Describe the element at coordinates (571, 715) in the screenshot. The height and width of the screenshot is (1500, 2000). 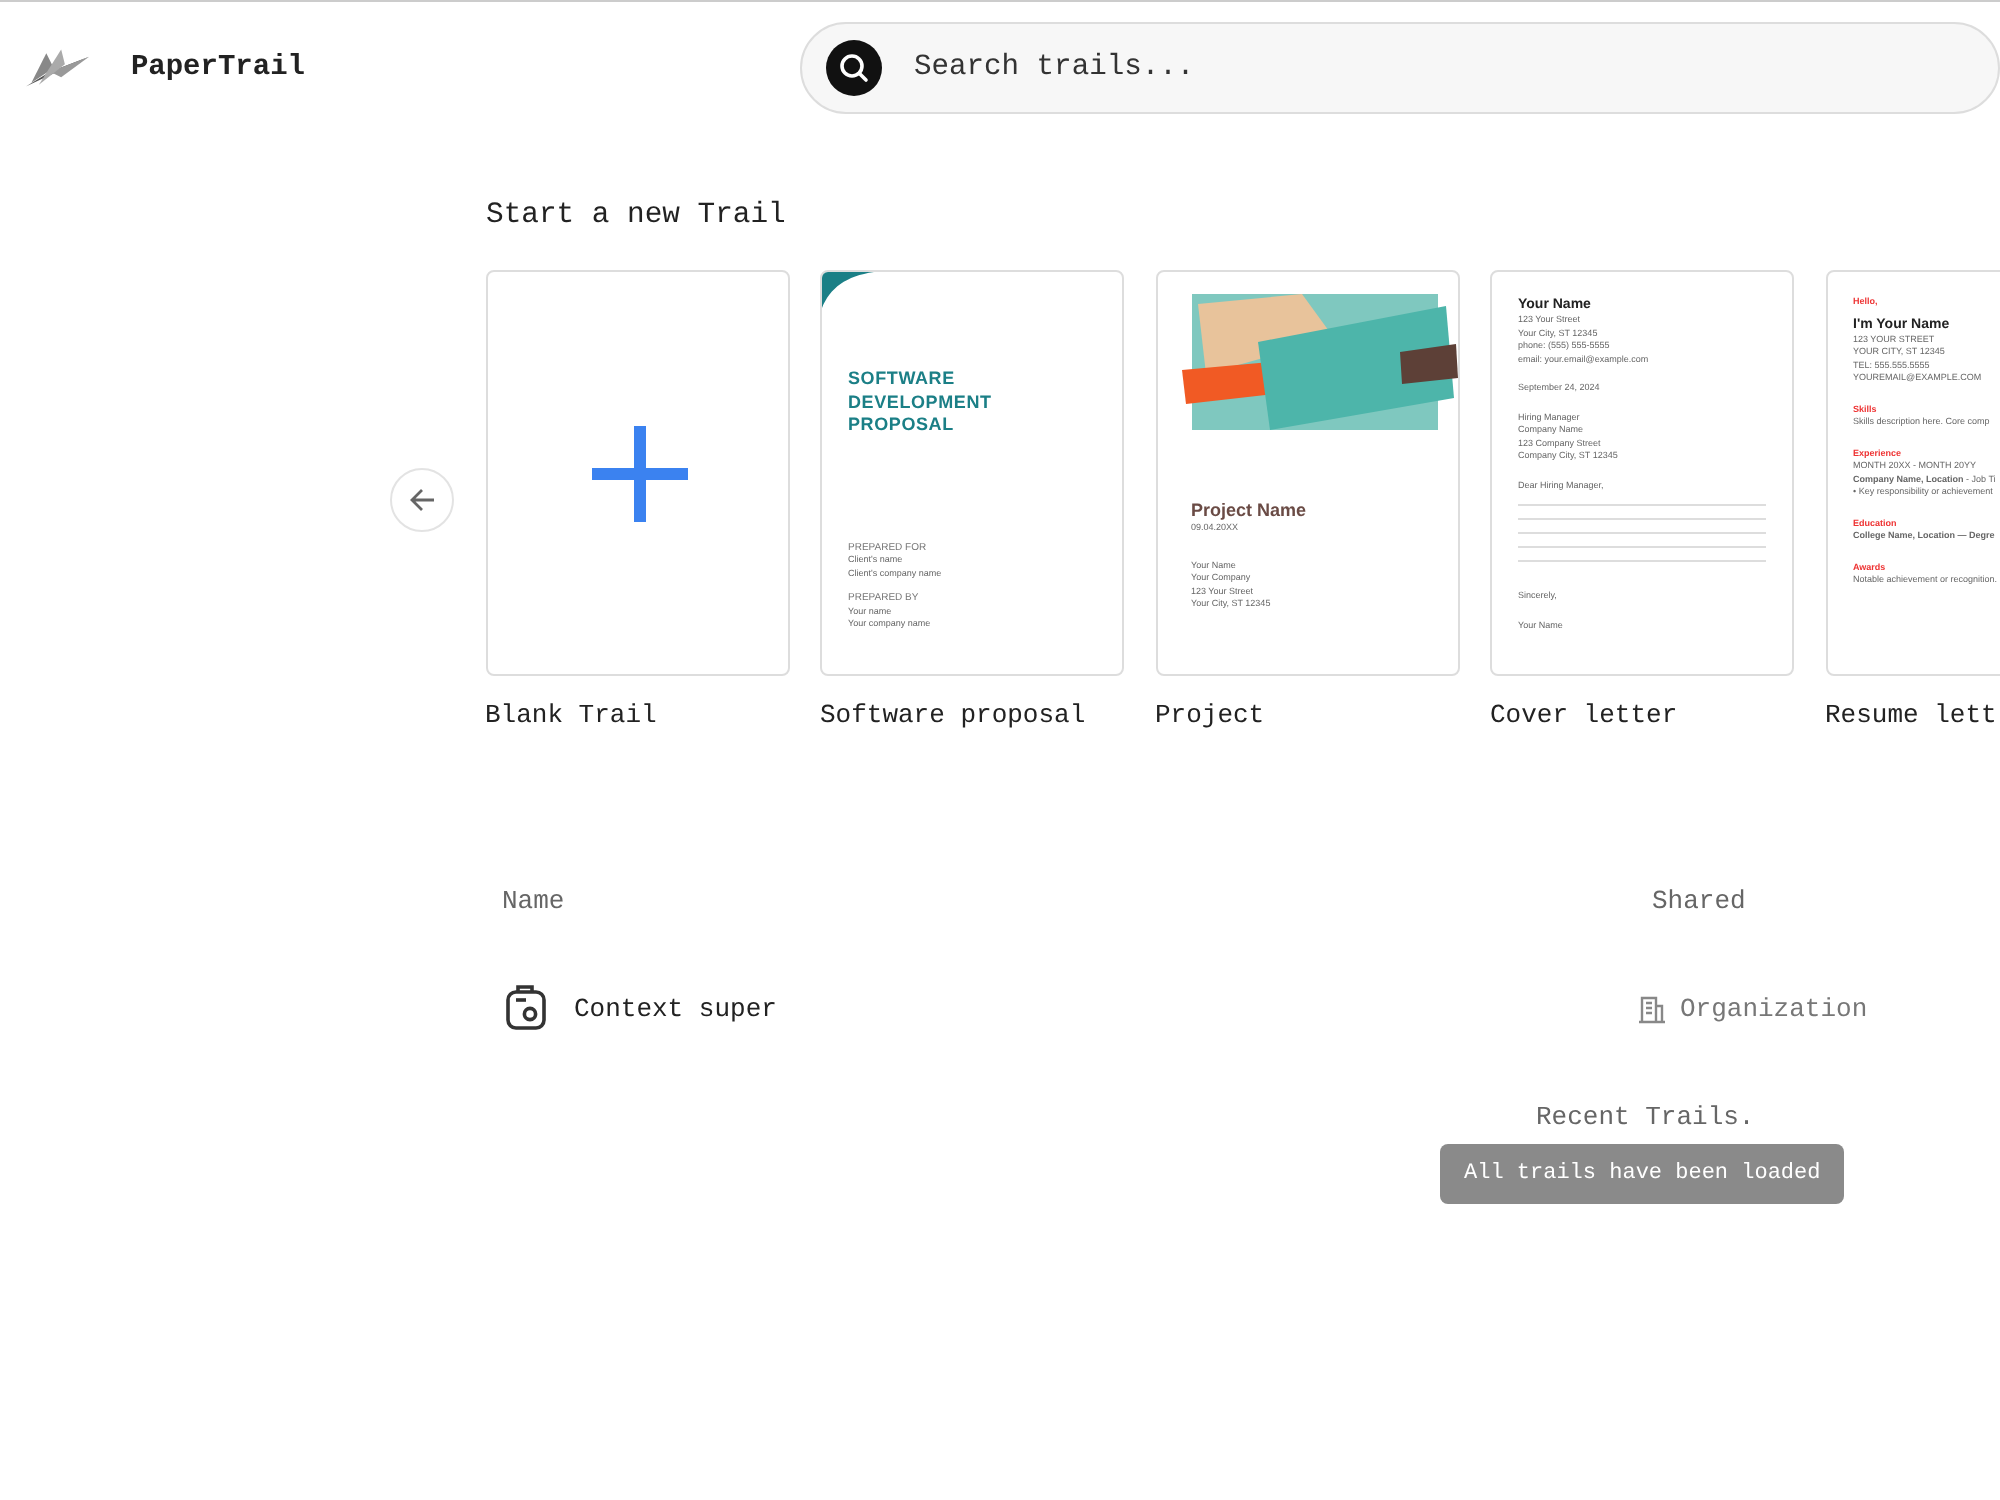
I see `template-label: Blank Trail` at that location.